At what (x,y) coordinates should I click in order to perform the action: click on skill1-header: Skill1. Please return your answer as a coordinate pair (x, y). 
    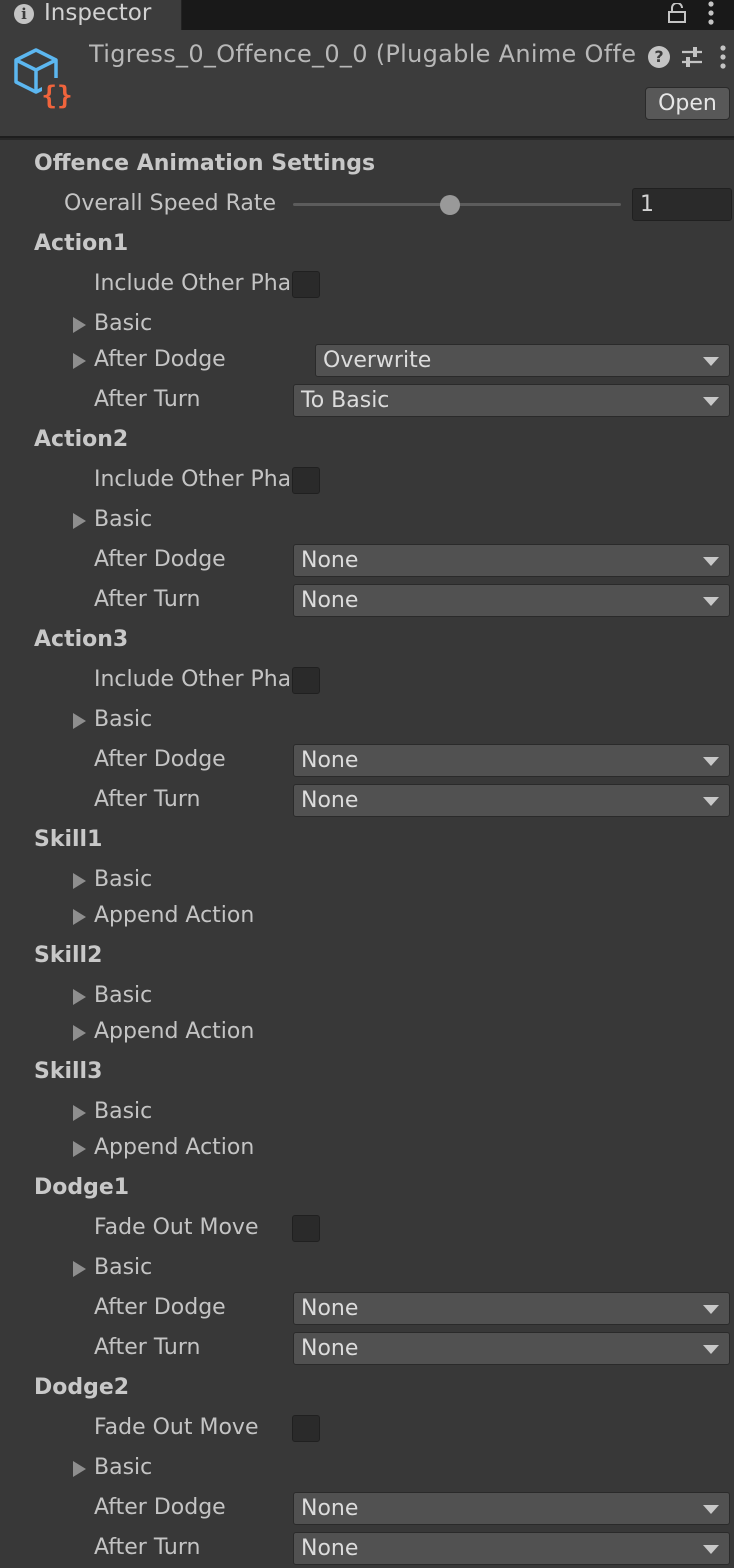
    Looking at the image, I should click on (367, 840).